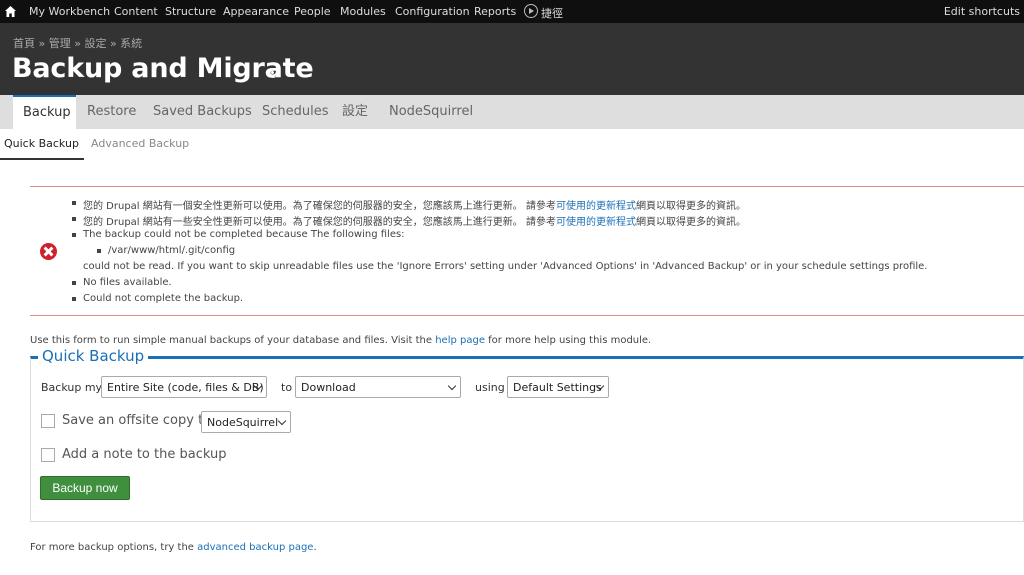 Image resolution: width=1024 pixels, height=575 pixels. I want to click on toolbar-structure: Structure, so click(190, 11).